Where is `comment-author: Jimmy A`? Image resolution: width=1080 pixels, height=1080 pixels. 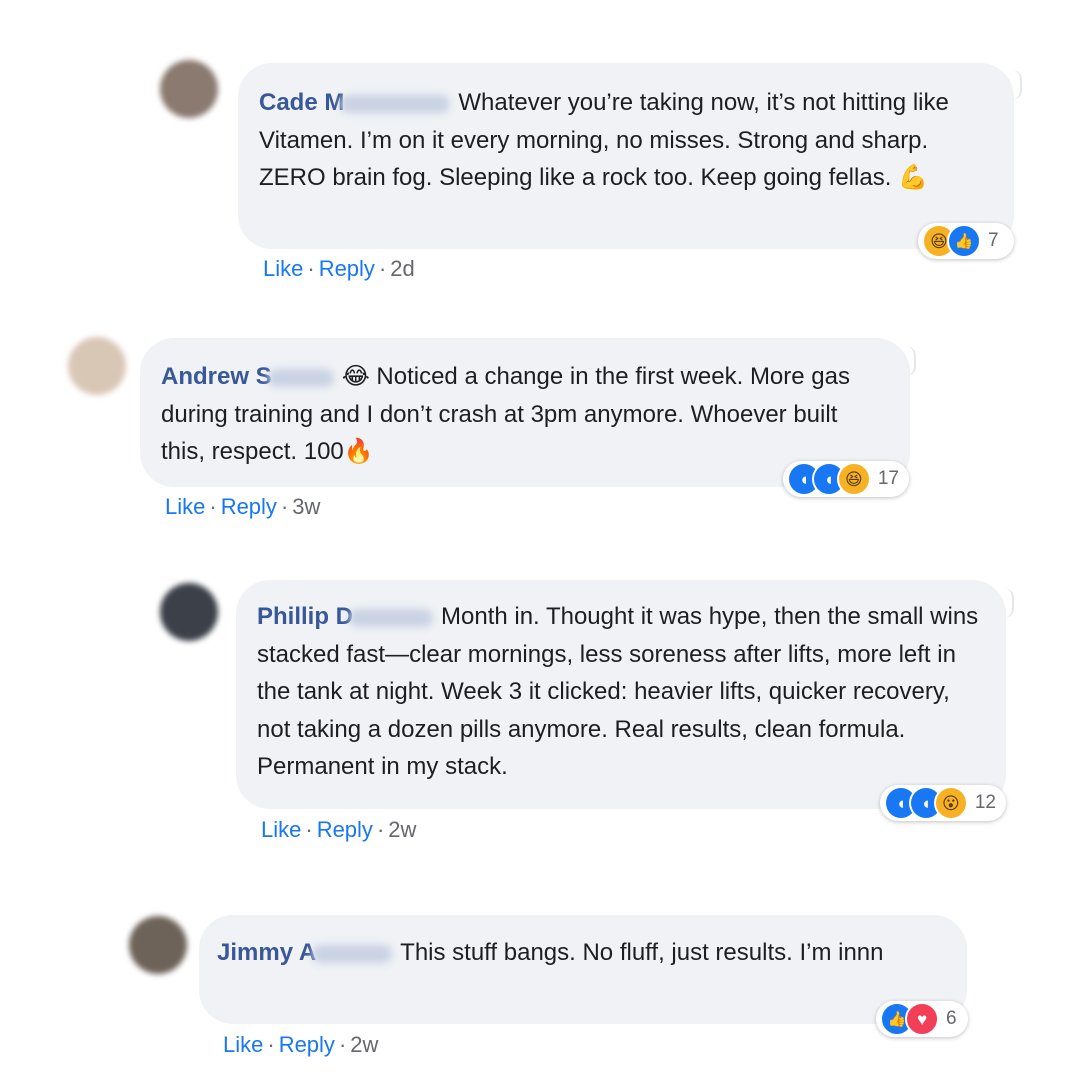 comment-author: Jimmy A is located at coordinates (266, 952).